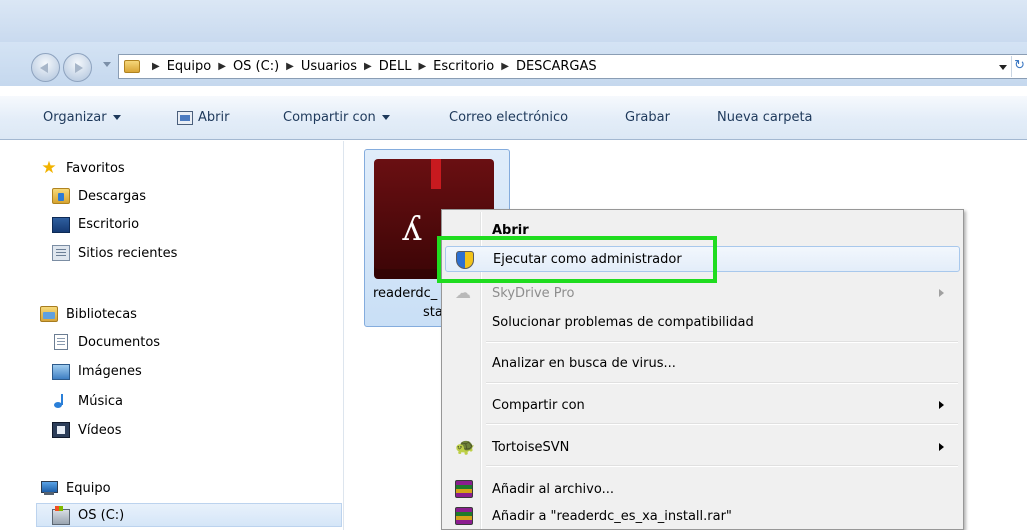  What do you see at coordinates (185, 117) in the screenshot?
I see `open-with-icon` at bounding box center [185, 117].